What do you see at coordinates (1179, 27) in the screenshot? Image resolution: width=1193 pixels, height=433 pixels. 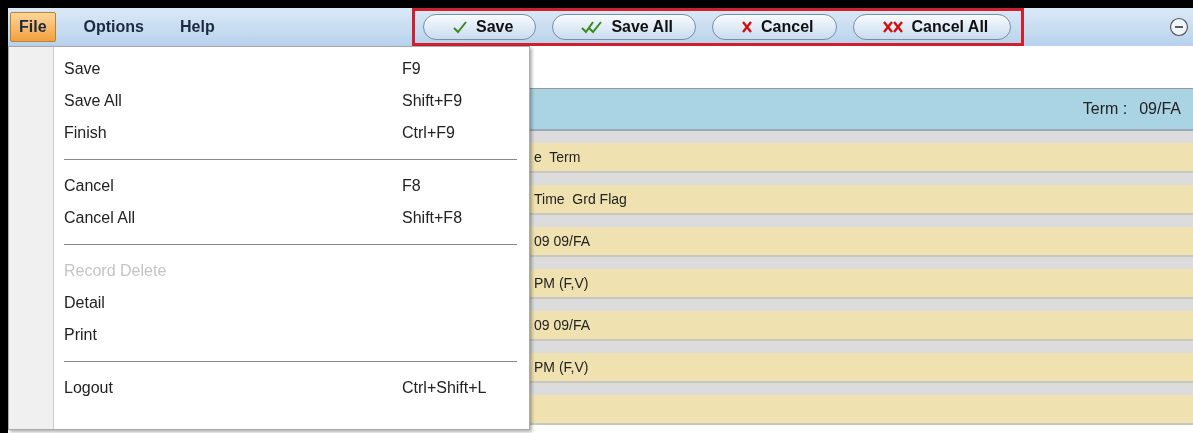 I see `collapse-icon` at bounding box center [1179, 27].